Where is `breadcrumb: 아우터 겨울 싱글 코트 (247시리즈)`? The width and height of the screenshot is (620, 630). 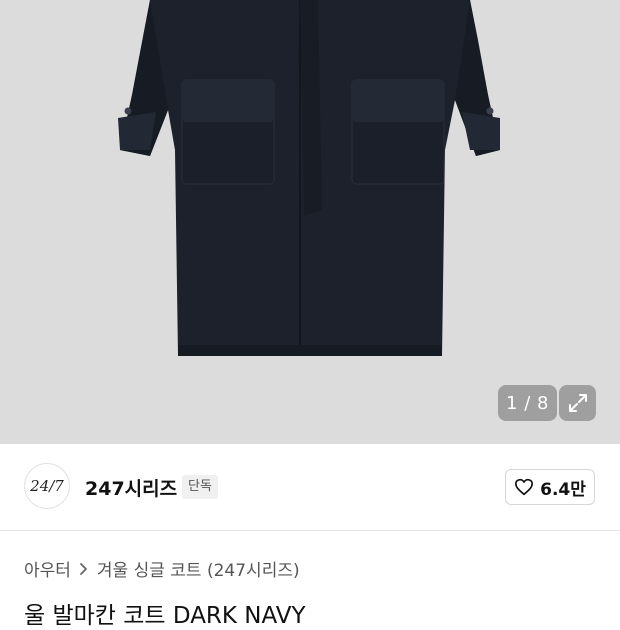
breadcrumb: 아우터 겨울 싱글 코트 (247시리즈) is located at coordinates (162, 568).